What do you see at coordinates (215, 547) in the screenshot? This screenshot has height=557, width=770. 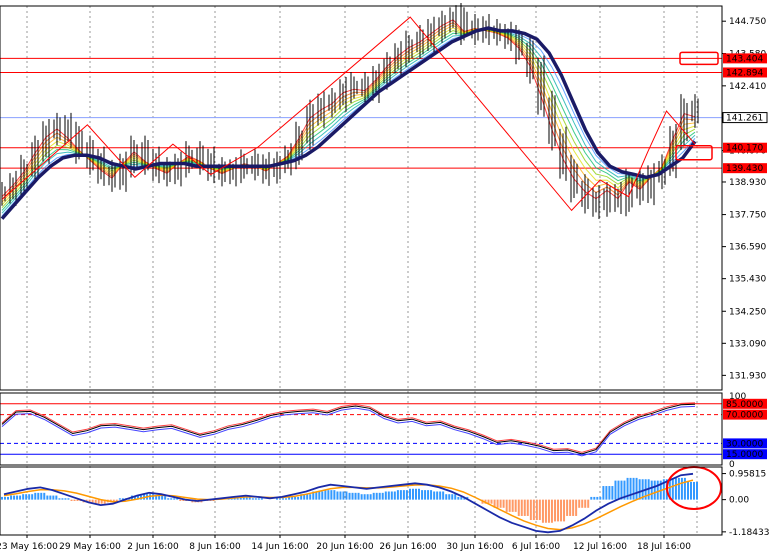 I see `x-tick-label: 8 Jun 16:00` at bounding box center [215, 547].